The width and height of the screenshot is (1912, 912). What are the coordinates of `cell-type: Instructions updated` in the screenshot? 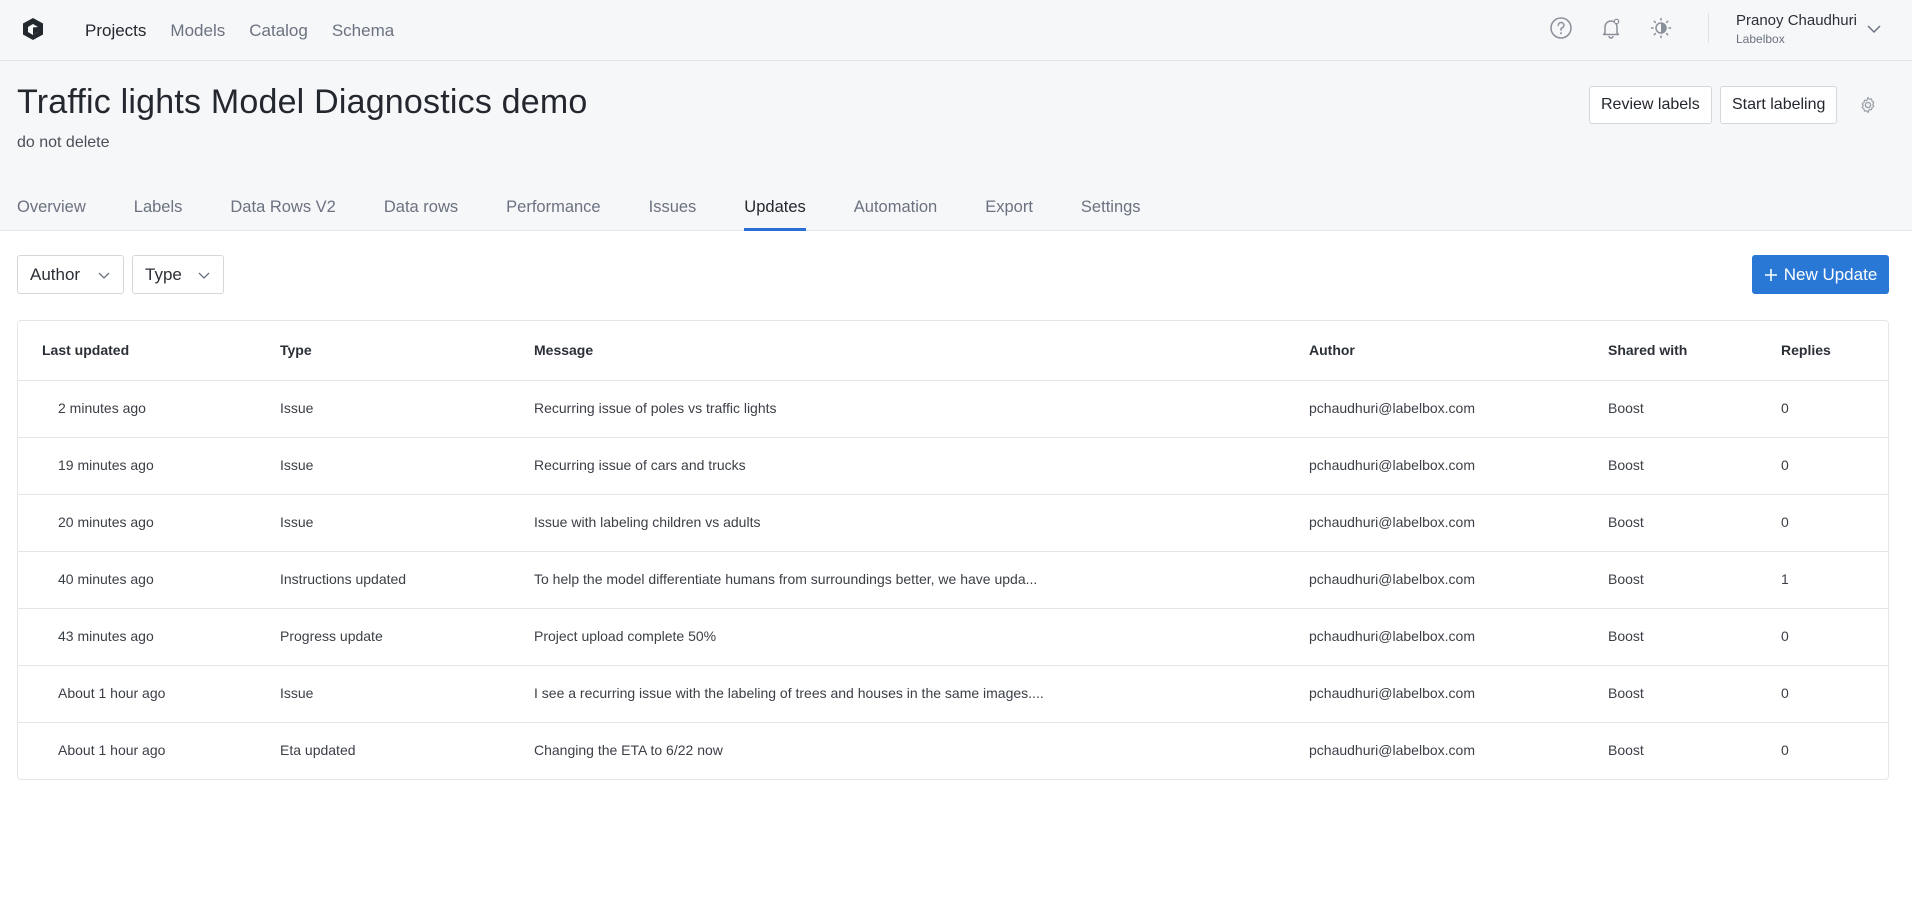 It's located at (343, 579).